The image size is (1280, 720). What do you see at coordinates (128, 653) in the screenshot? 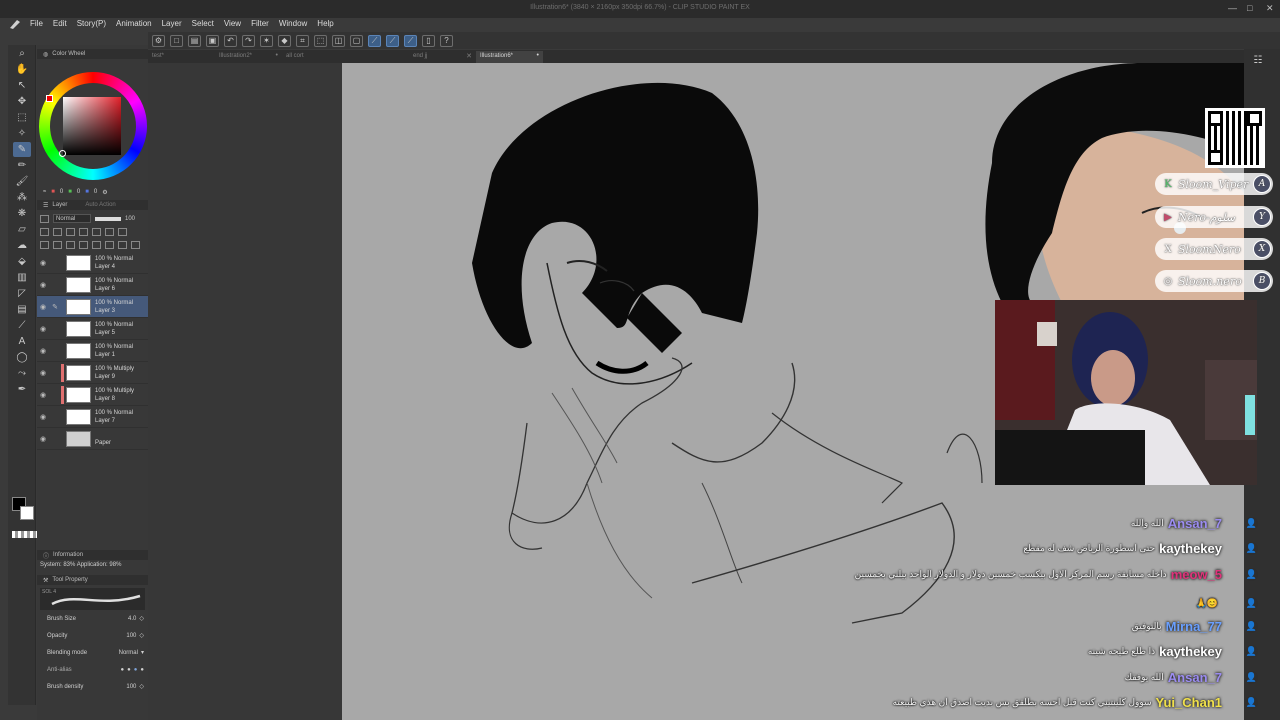
I see `blending-mode-value: Normal` at bounding box center [128, 653].